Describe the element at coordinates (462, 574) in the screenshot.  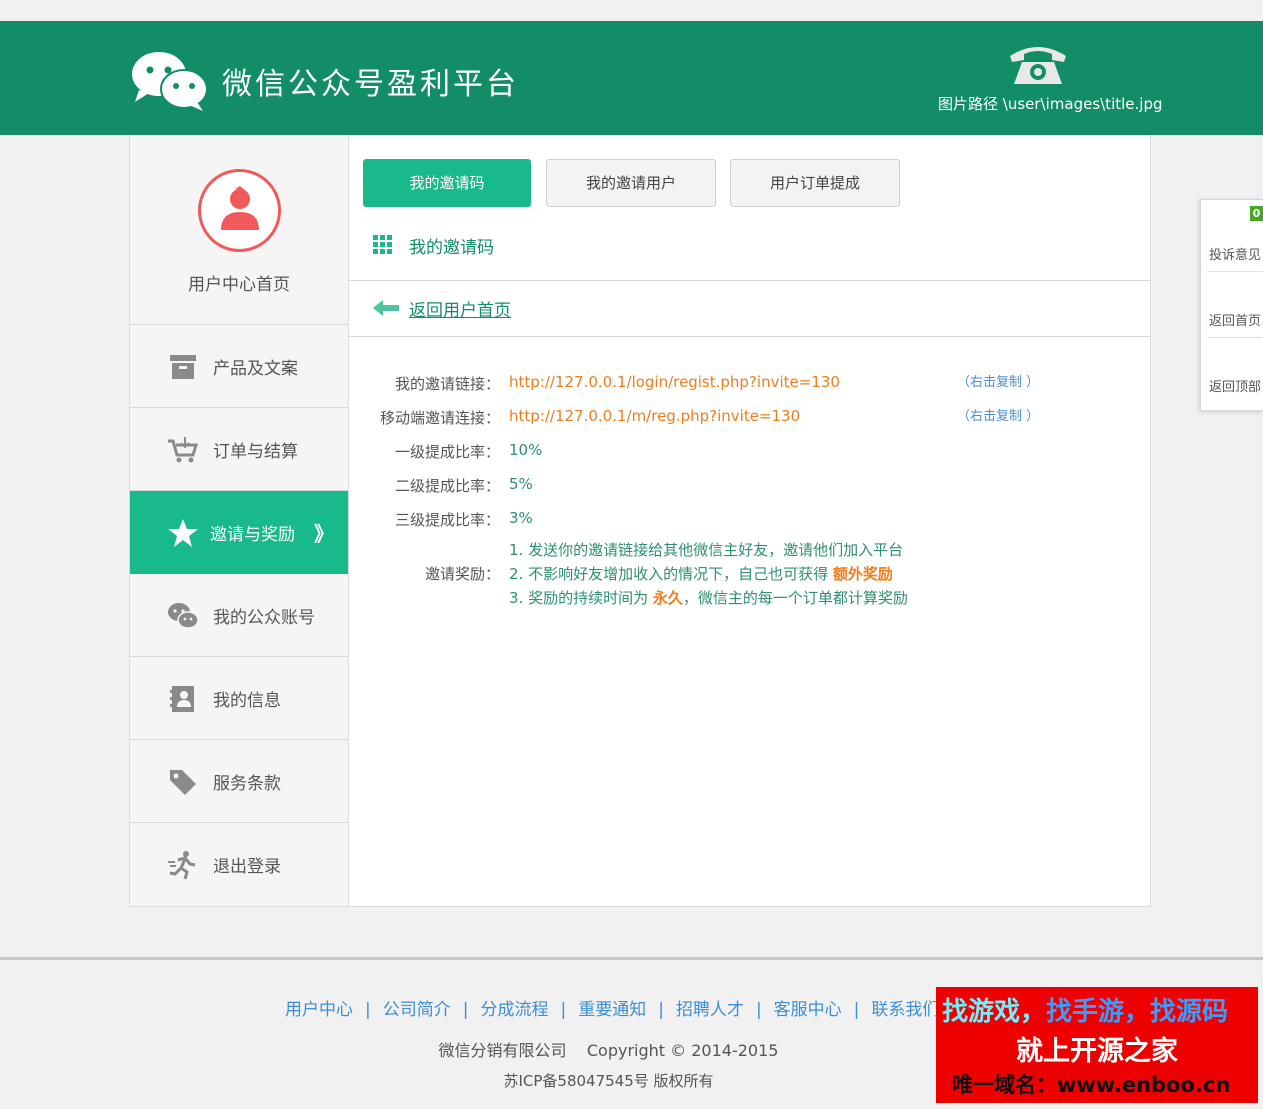
I see `reward-label: 邀请奖励：` at that location.